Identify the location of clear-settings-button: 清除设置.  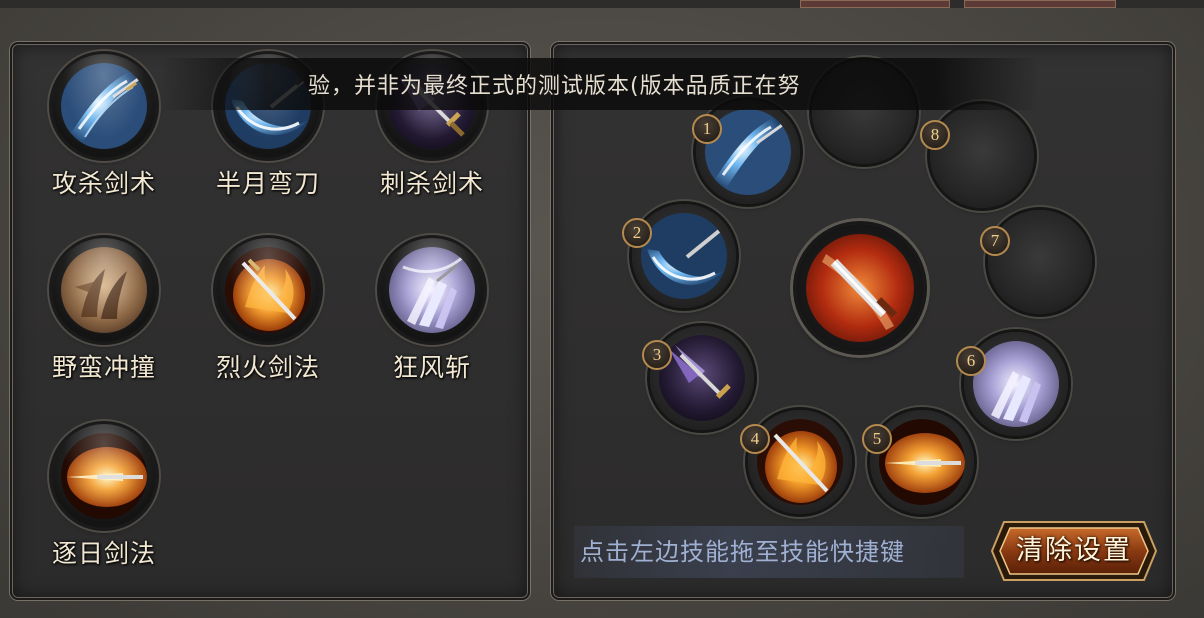
(1074, 551).